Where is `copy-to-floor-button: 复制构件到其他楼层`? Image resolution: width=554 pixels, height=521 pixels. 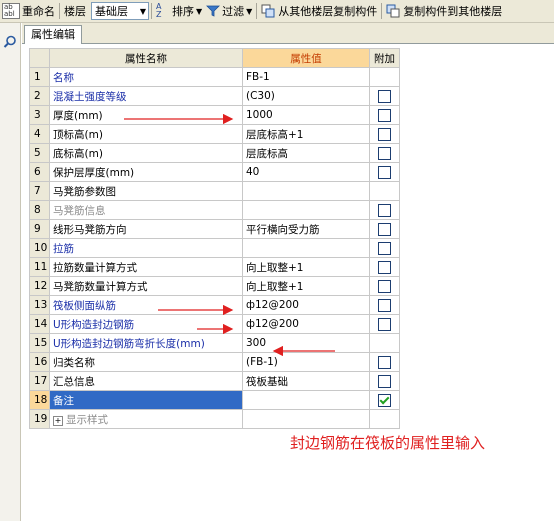
copy-to-floor-button: 复制构件到其他楼层 is located at coordinates (444, 11).